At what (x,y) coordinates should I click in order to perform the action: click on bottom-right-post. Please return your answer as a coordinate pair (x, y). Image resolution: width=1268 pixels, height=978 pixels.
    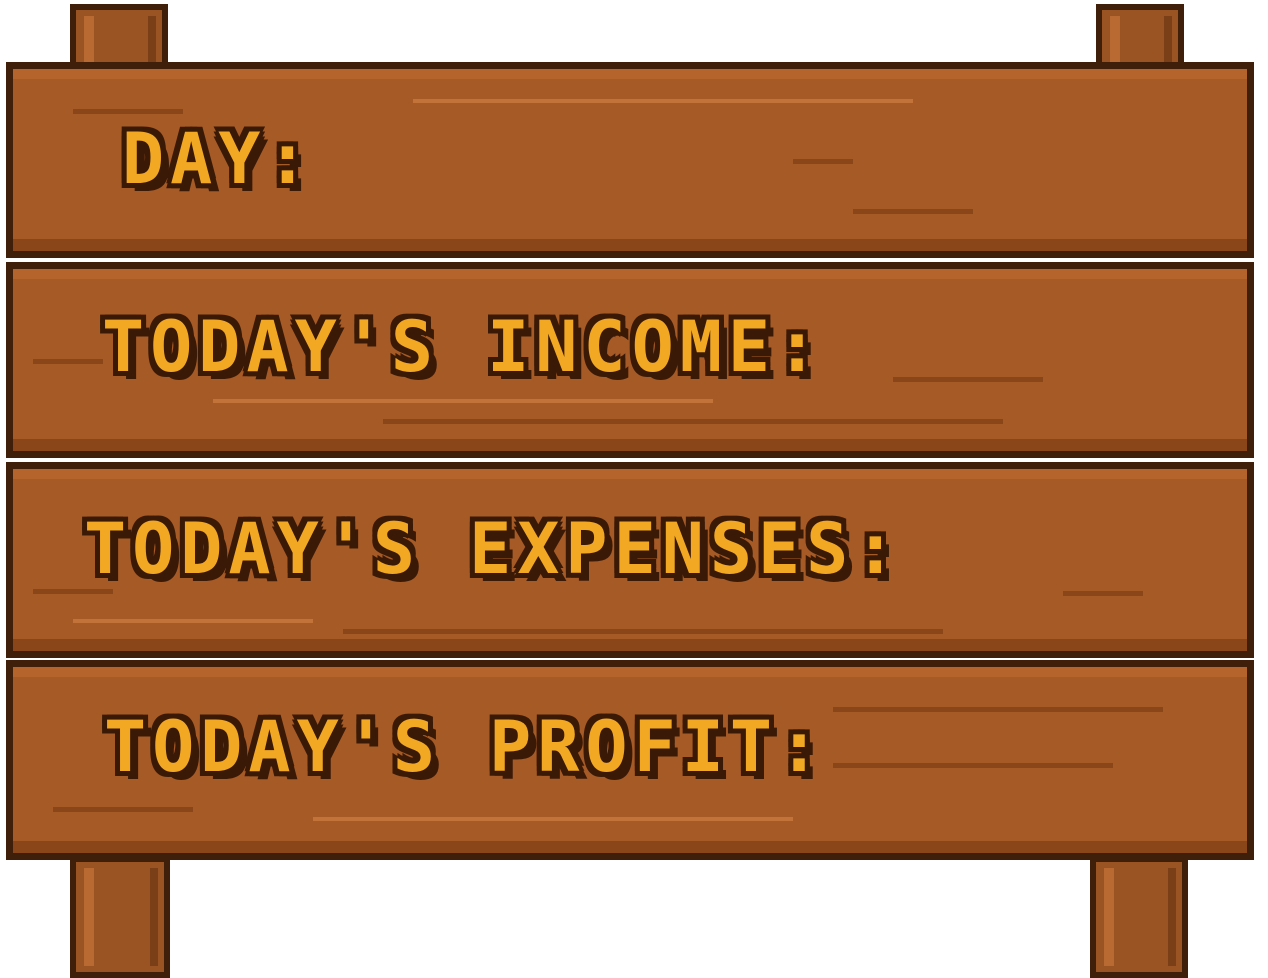
    Looking at the image, I should click on (1139, 917).